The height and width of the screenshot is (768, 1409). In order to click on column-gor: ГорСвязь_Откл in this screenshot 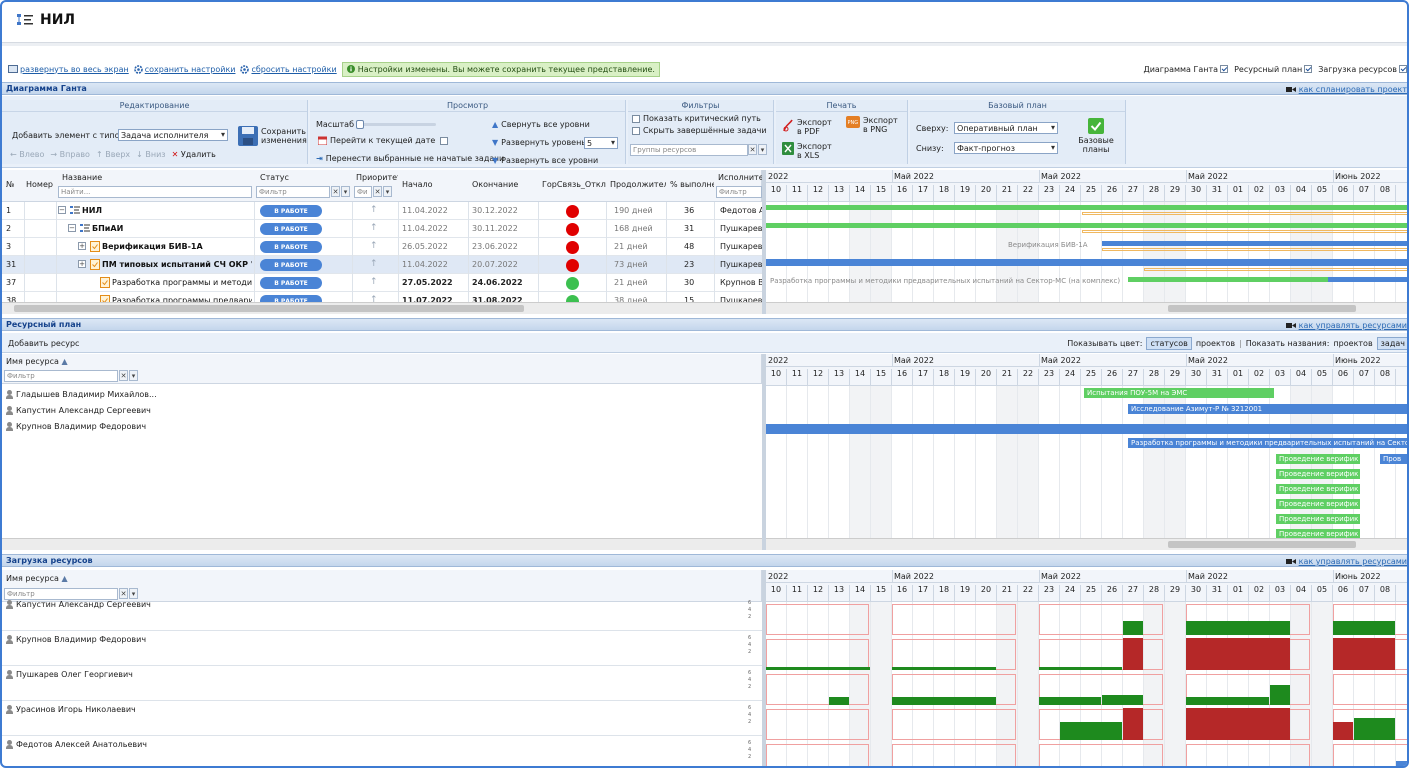, I will do `click(574, 184)`.